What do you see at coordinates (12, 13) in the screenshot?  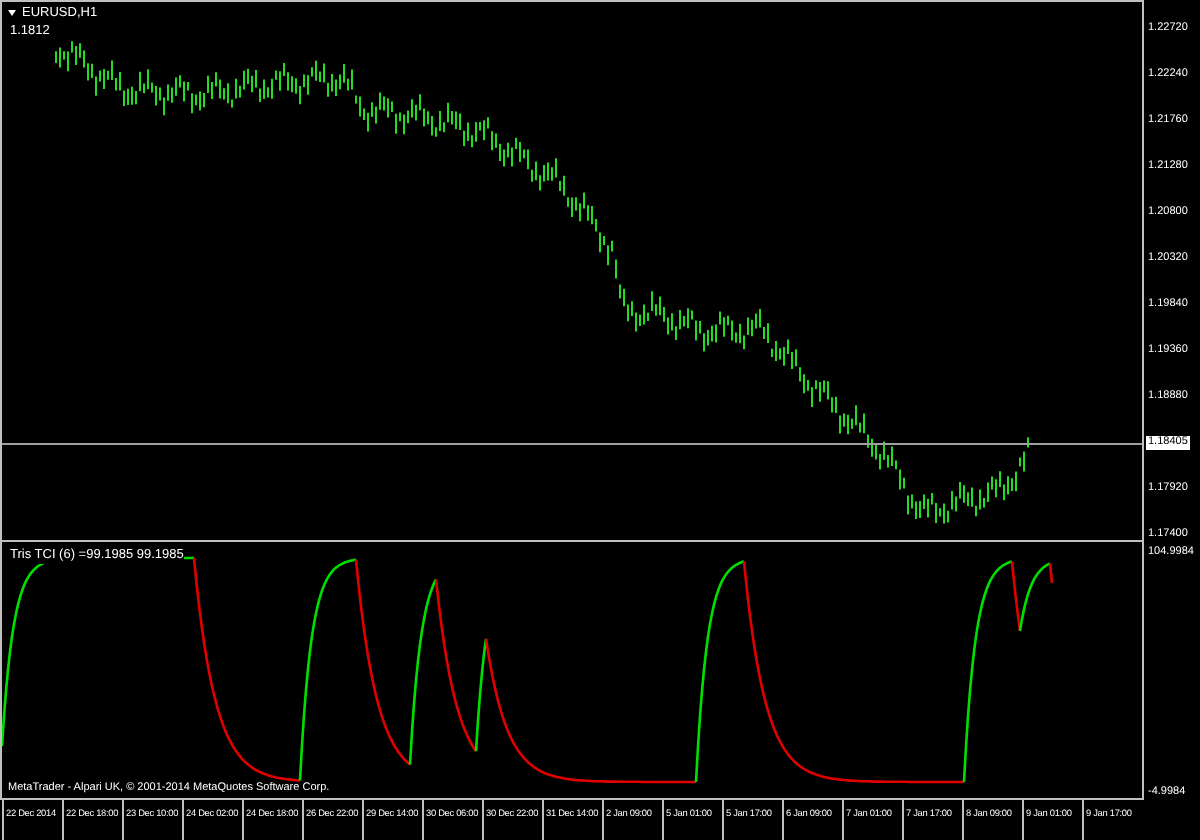 I see `dropdown-triangle-icon` at bounding box center [12, 13].